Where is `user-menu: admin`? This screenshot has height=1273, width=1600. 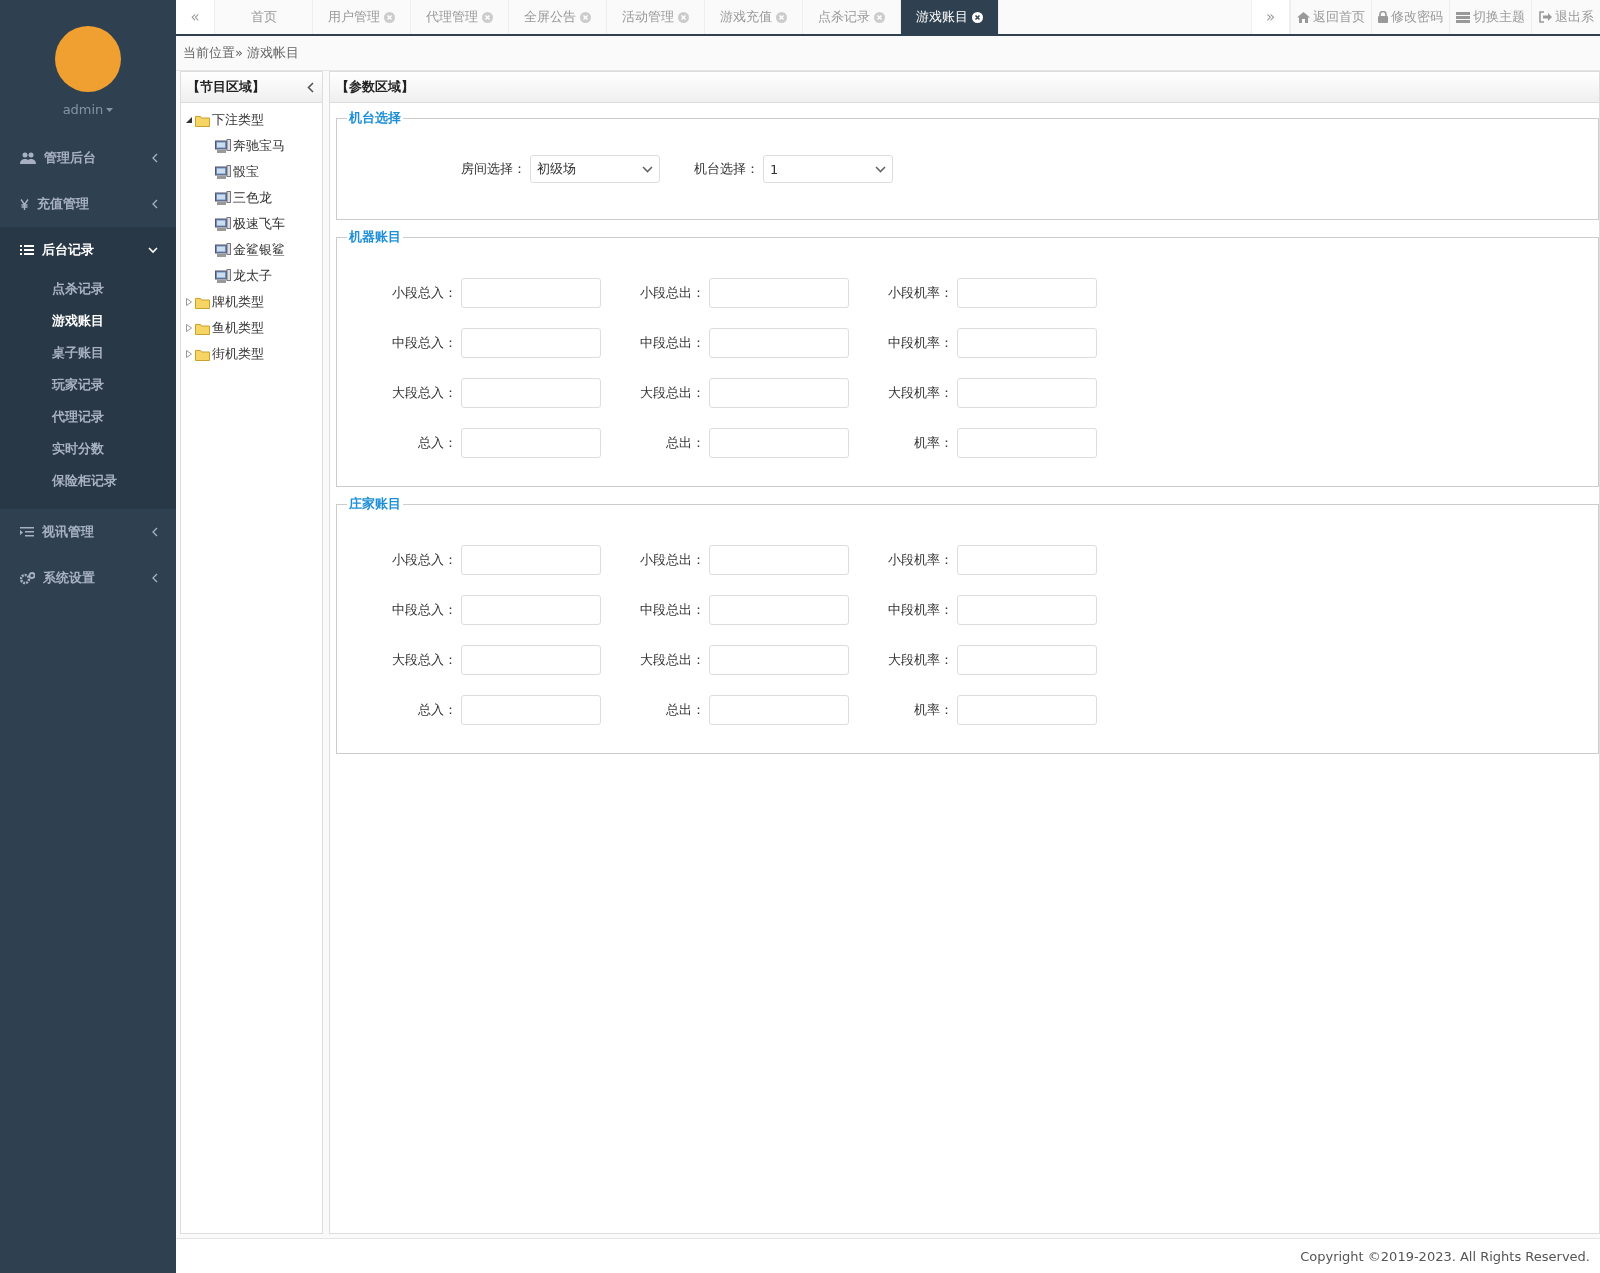
user-menu: admin is located at coordinates (88, 109).